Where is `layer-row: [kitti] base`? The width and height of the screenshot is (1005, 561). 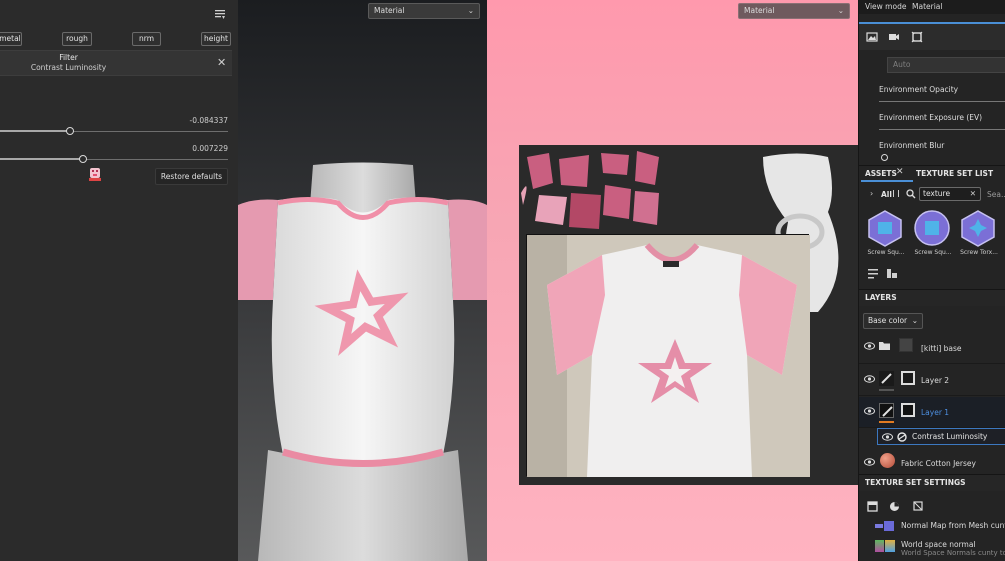 layer-row: [kitti] base is located at coordinates (932, 348).